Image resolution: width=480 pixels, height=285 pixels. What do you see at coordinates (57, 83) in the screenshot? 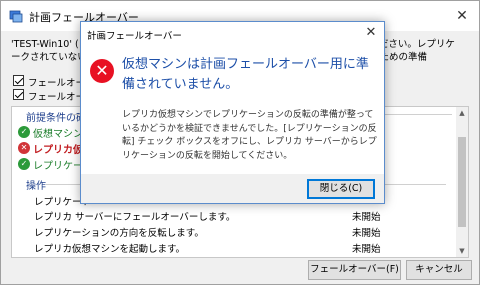
I see `failover-checkbox-1-label: フェールオー` at bounding box center [57, 83].